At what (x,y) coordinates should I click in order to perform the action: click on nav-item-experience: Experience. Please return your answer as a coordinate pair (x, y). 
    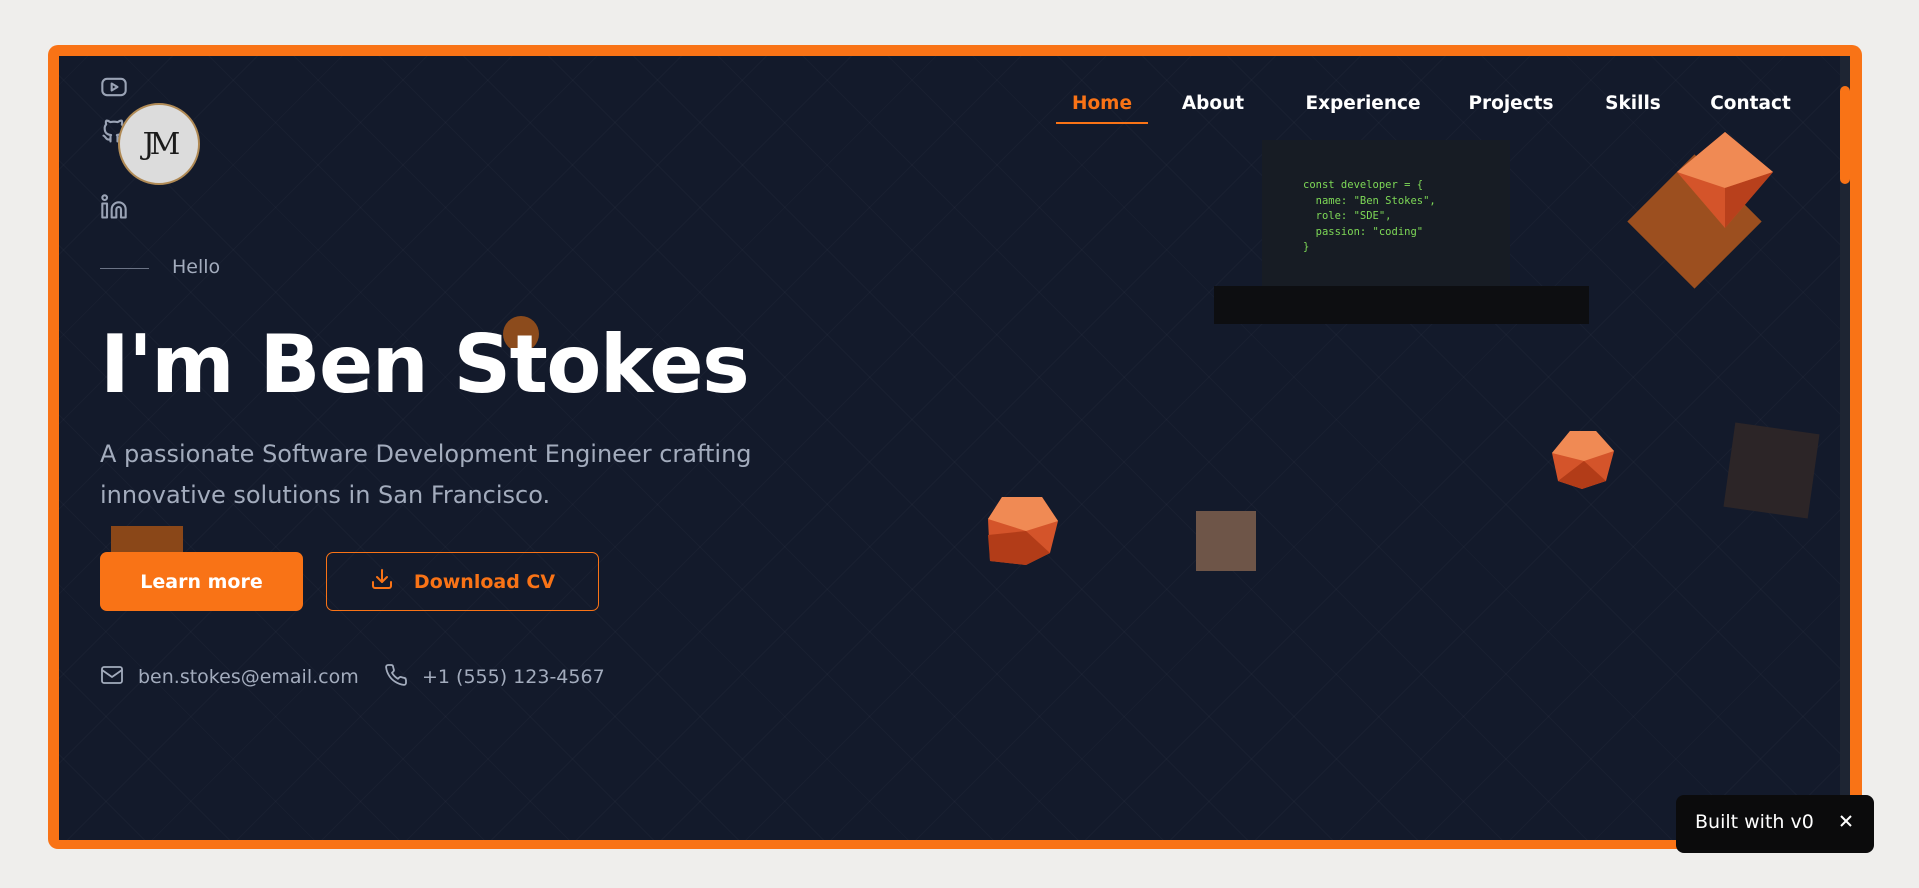
    Looking at the image, I should click on (1363, 104).